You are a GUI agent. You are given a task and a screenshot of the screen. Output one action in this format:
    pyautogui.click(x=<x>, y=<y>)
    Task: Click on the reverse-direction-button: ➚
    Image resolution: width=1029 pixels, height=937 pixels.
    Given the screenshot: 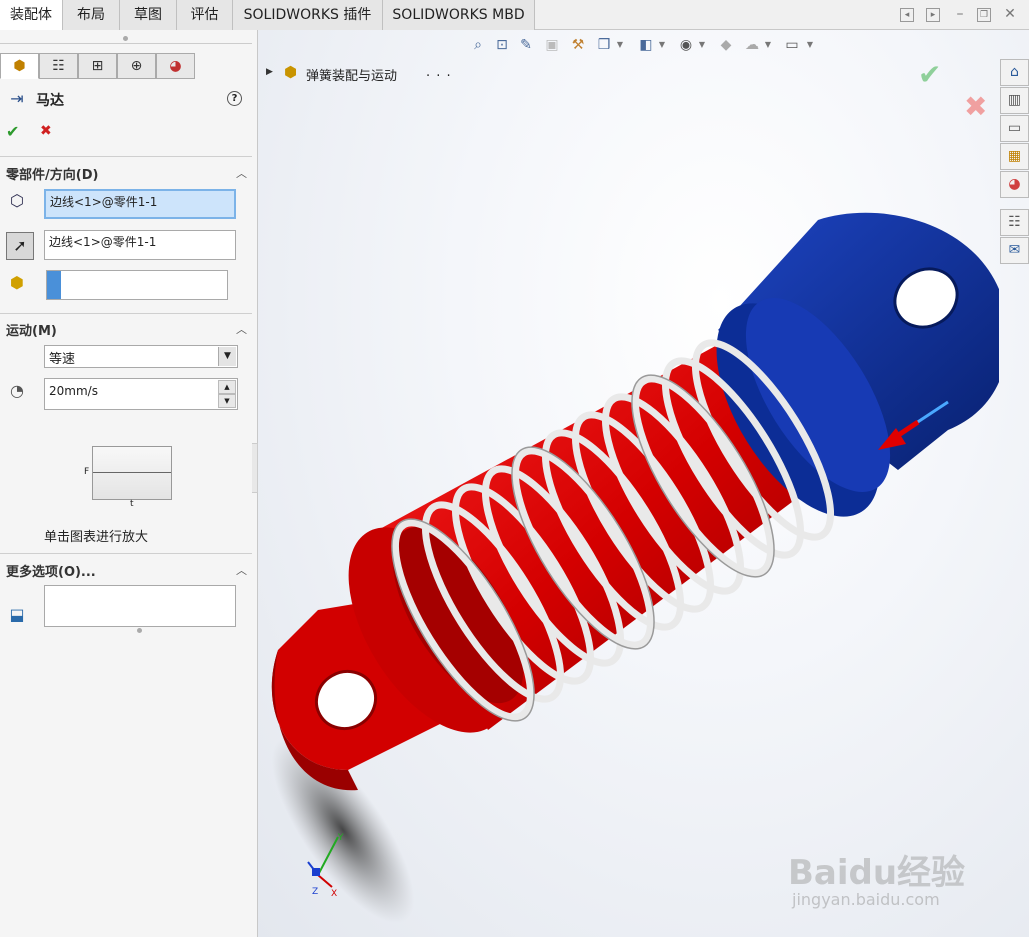 What is the action you would take?
    pyautogui.click(x=20, y=246)
    